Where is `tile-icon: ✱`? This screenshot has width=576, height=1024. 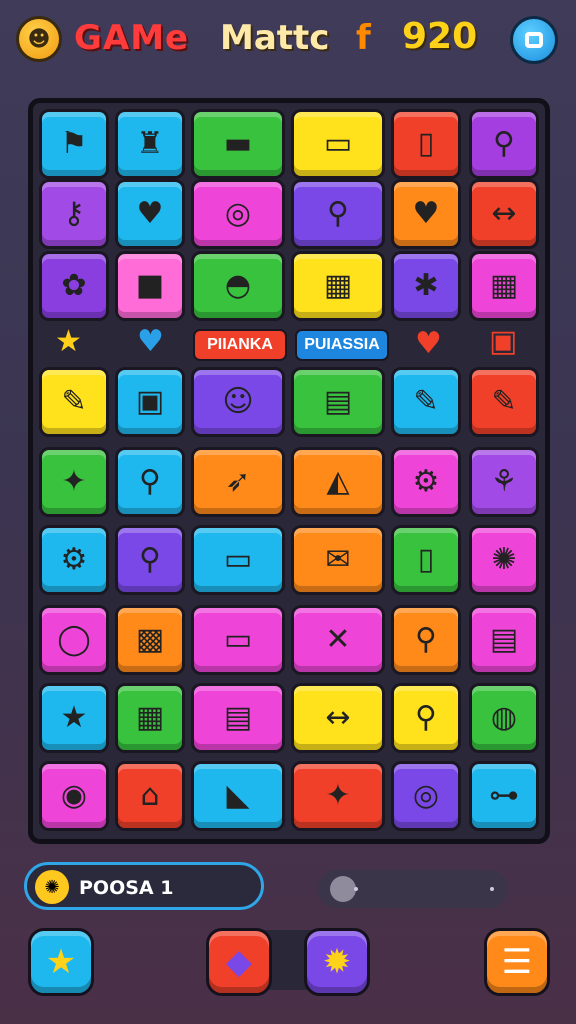 tile-icon: ✱ is located at coordinates (426, 285).